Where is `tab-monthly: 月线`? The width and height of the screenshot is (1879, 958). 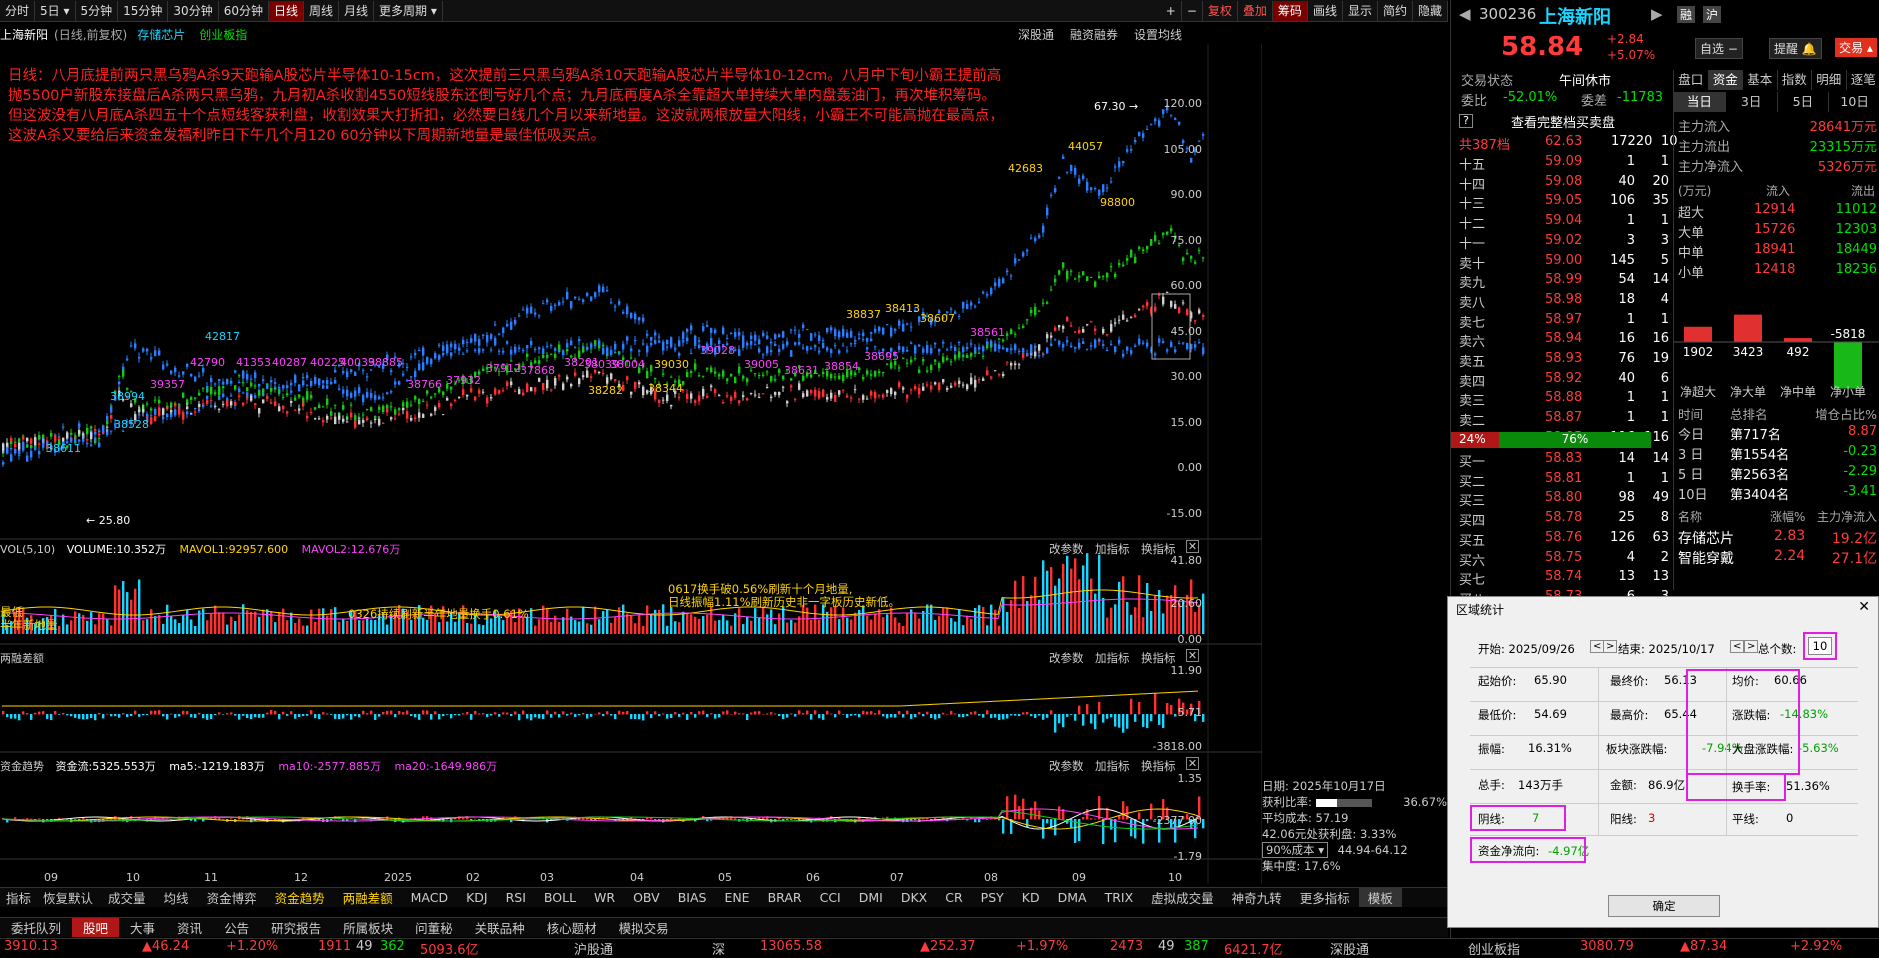 tab-monthly: 月线 is located at coordinates (356, 11).